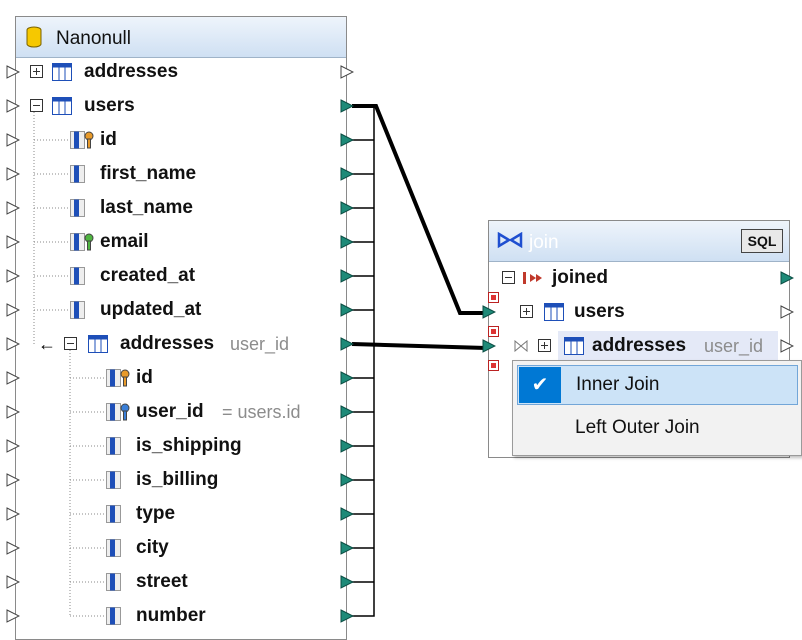 The width and height of the screenshot is (802, 640). Describe the element at coordinates (656, 428) in the screenshot. I see `menu-item-left-outer-join: Left Outer Join` at that location.